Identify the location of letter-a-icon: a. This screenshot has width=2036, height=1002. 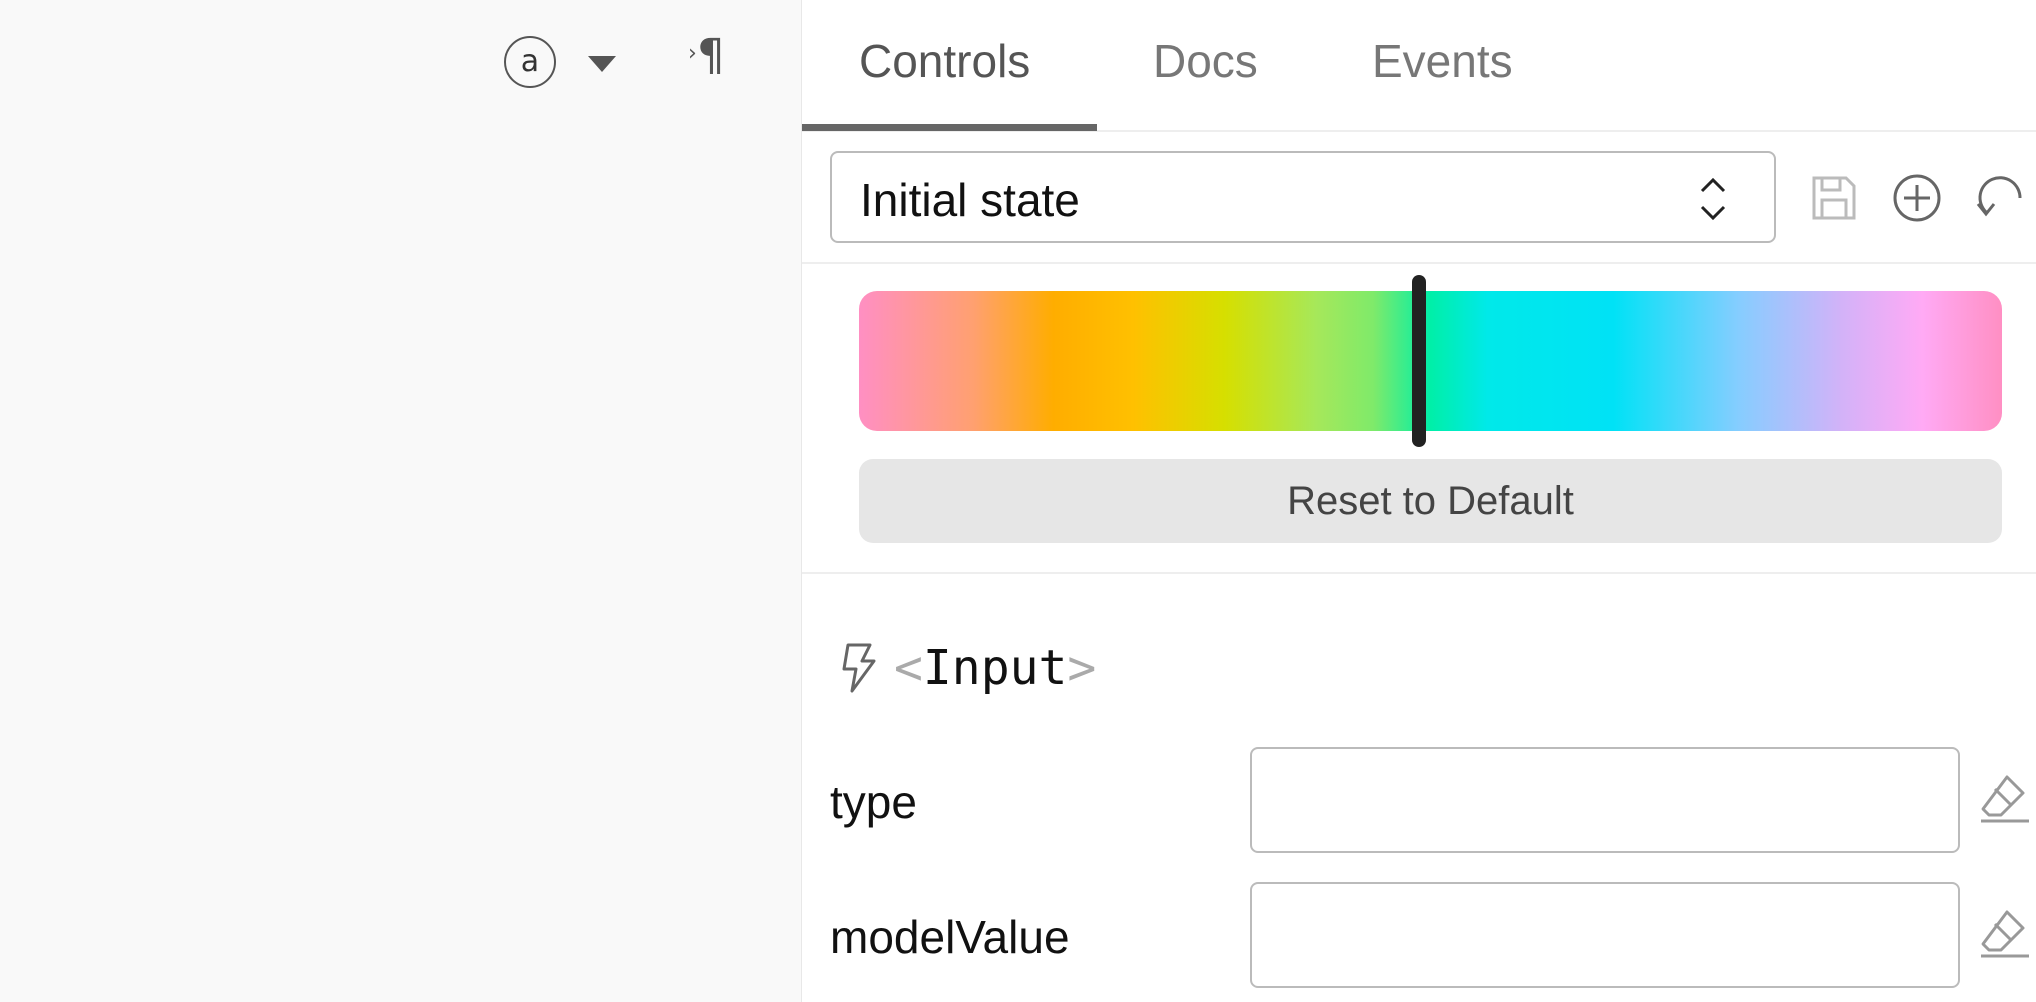
(530, 62).